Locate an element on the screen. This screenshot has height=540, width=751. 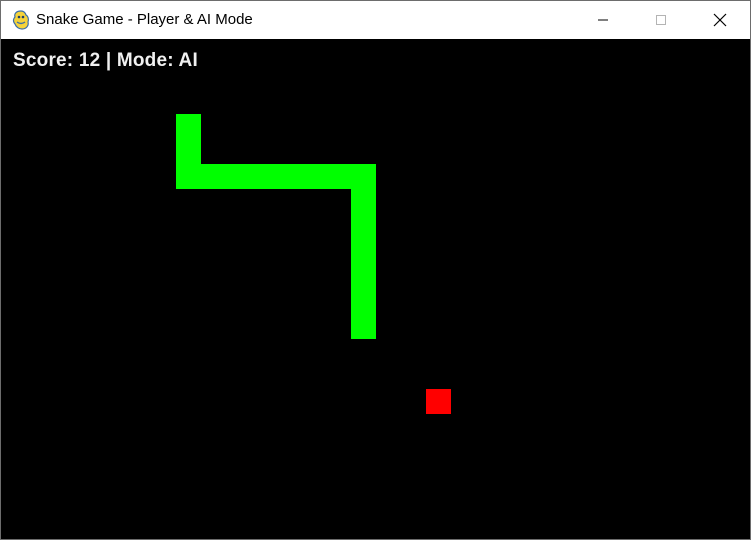
maximize-button is located at coordinates (661, 20).